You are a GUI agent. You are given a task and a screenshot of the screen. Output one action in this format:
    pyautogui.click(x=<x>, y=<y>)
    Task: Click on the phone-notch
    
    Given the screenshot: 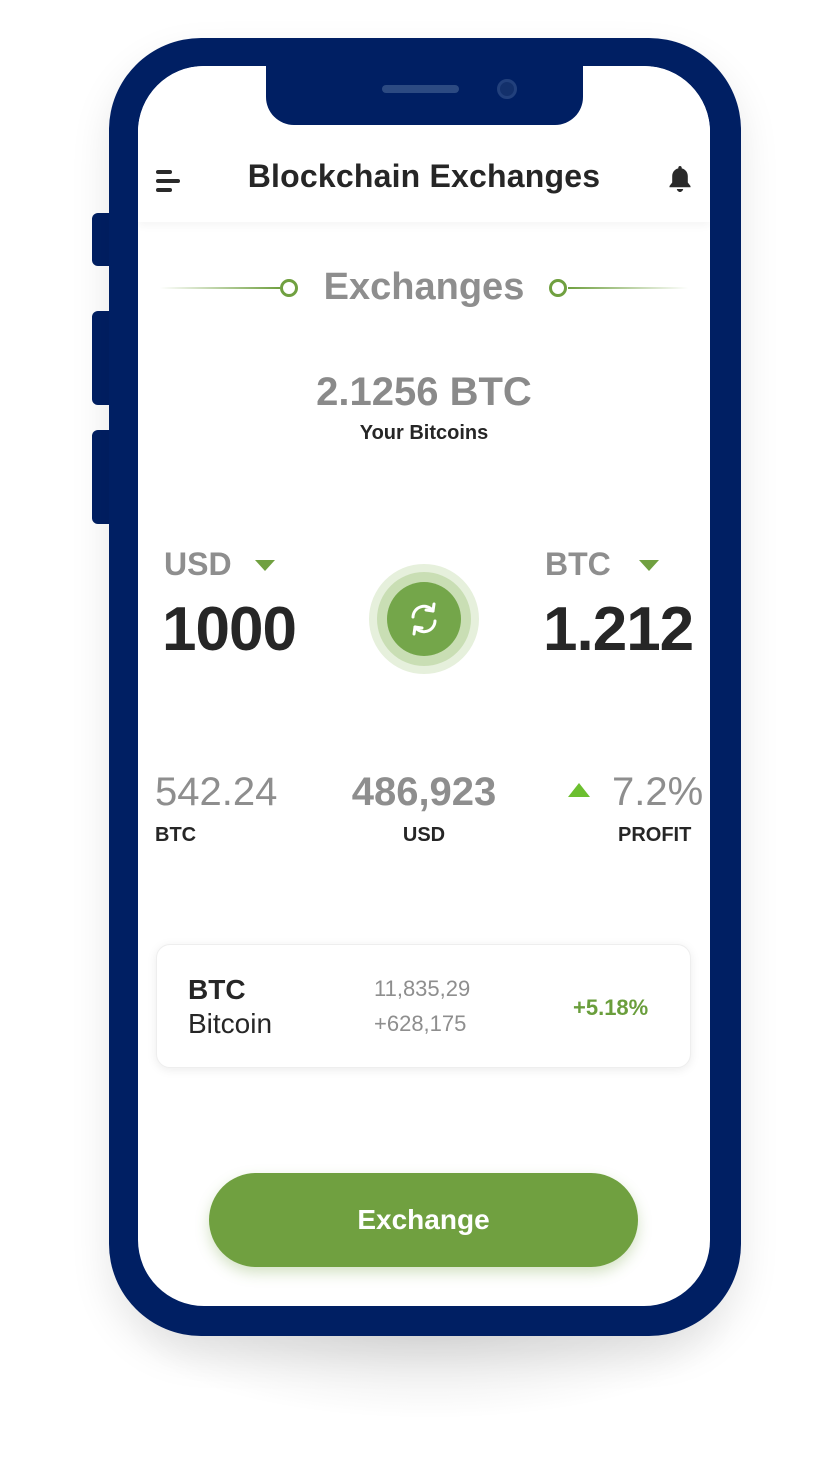 What is the action you would take?
    pyautogui.click(x=424, y=92)
    